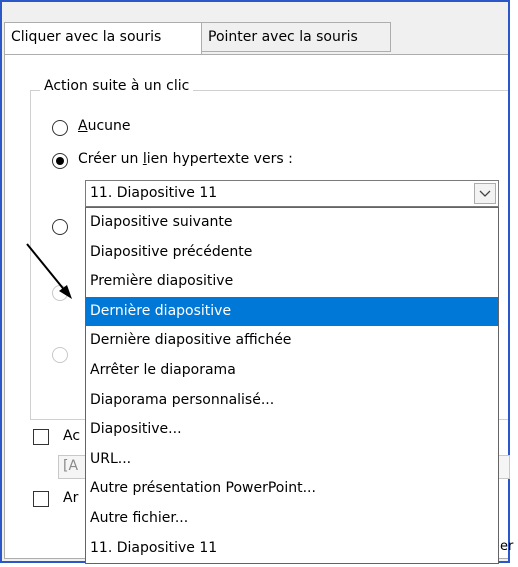 This screenshot has height=567, width=518. I want to click on annotation-arrow-icon, so click(49, 271).